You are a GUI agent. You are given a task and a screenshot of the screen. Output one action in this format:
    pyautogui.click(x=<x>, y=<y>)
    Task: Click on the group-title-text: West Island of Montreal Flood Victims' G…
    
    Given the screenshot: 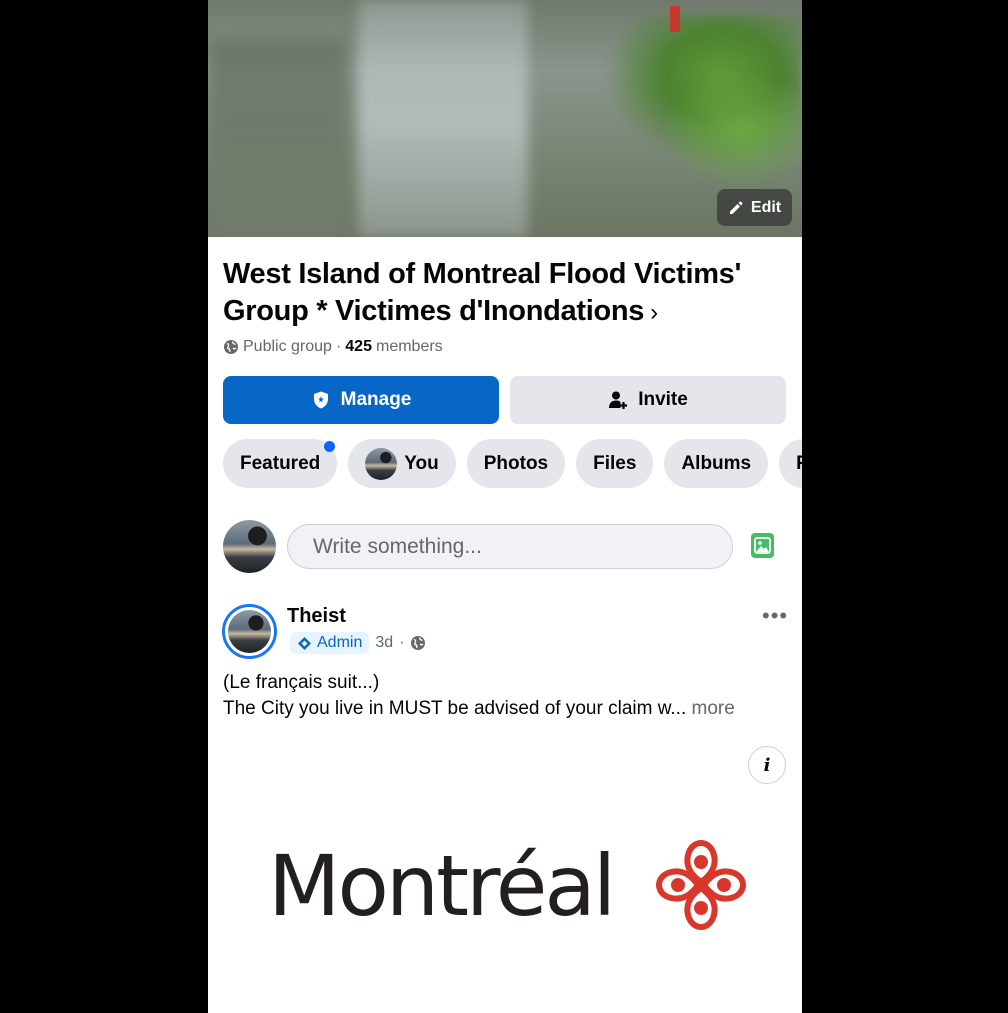 What is the action you would take?
    pyautogui.click(x=482, y=292)
    